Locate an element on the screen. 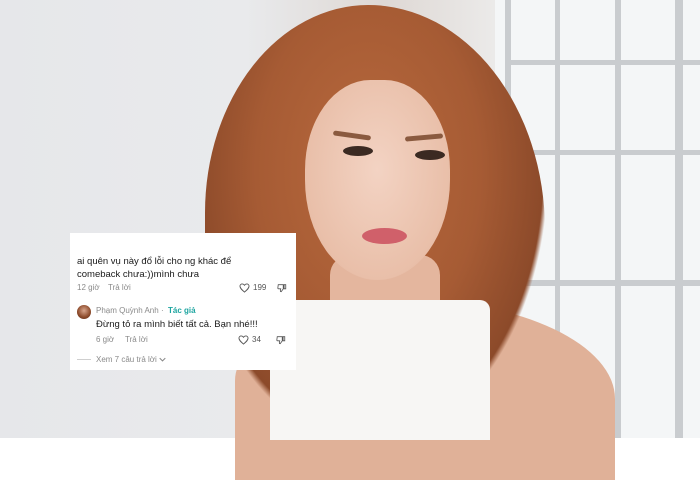 The width and height of the screenshot is (700, 480). view-replies-label: Xem 7 câu trả lời is located at coordinates (126, 359).